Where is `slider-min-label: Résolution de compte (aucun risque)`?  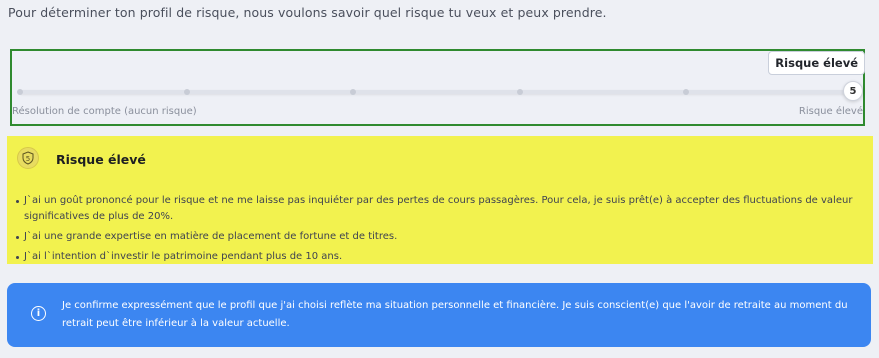
slider-min-label: Résolution de compte (aucun risque) is located at coordinates (104, 111).